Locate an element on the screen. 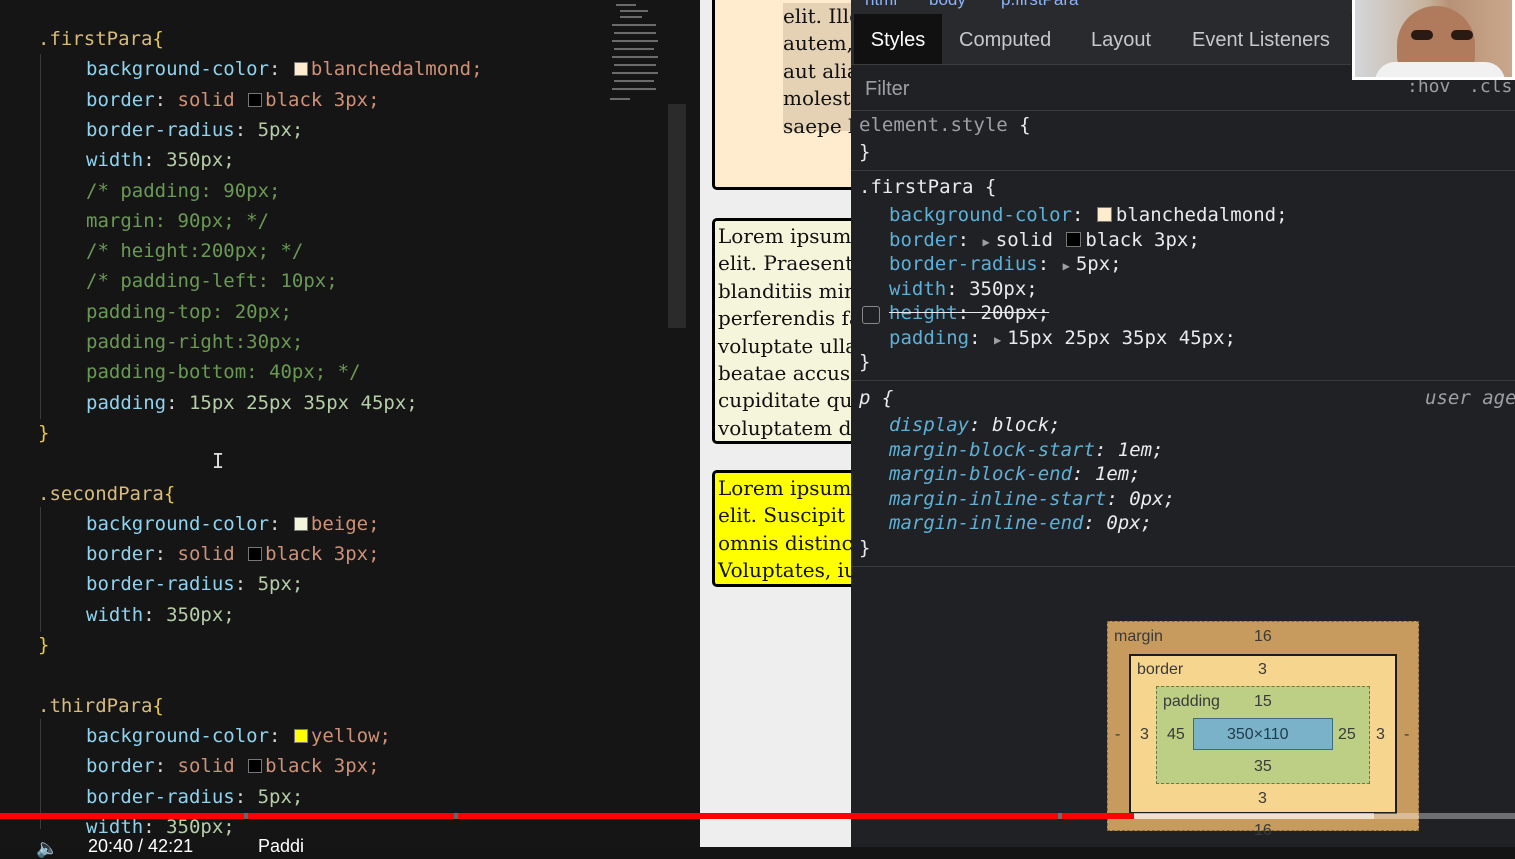  css-comment: padding-right:30px; is located at coordinates (194, 342).